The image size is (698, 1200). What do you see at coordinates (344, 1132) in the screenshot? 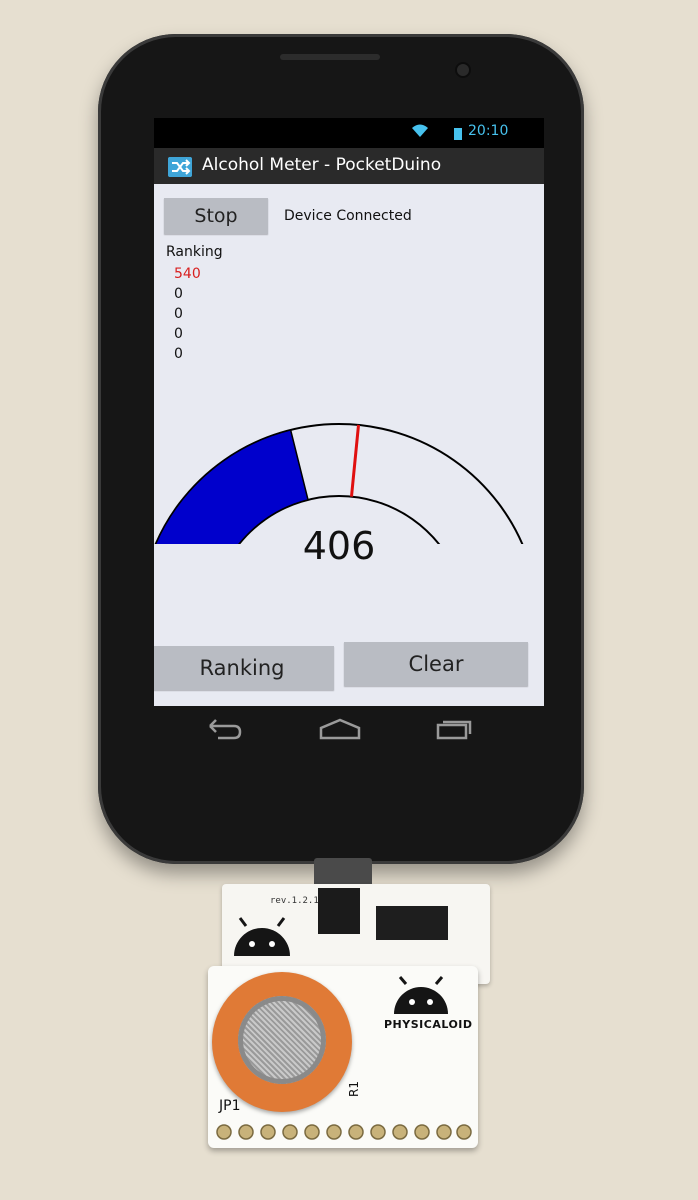
I see `pin-header` at bounding box center [344, 1132].